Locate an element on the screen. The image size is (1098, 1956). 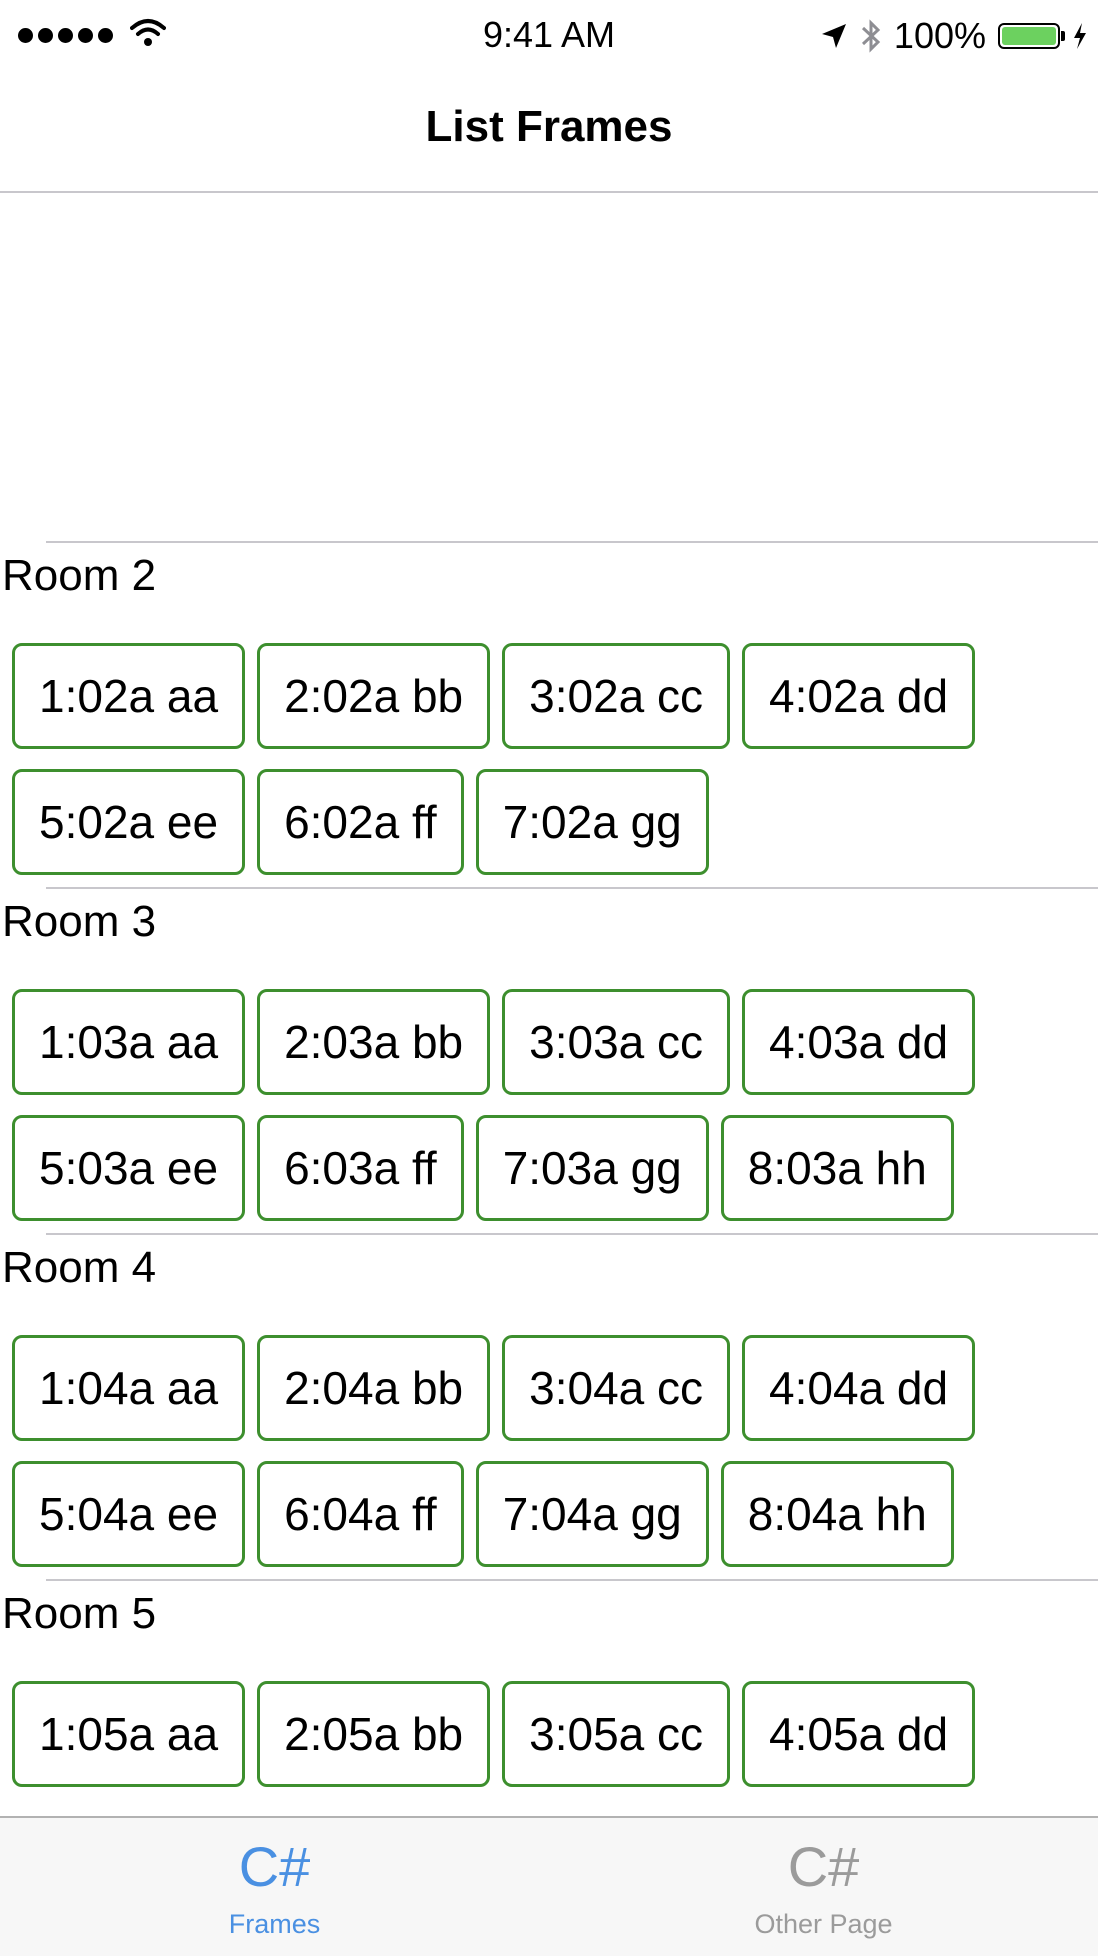
tab-other-page: C# Other Page is located at coordinates (823, 1887).